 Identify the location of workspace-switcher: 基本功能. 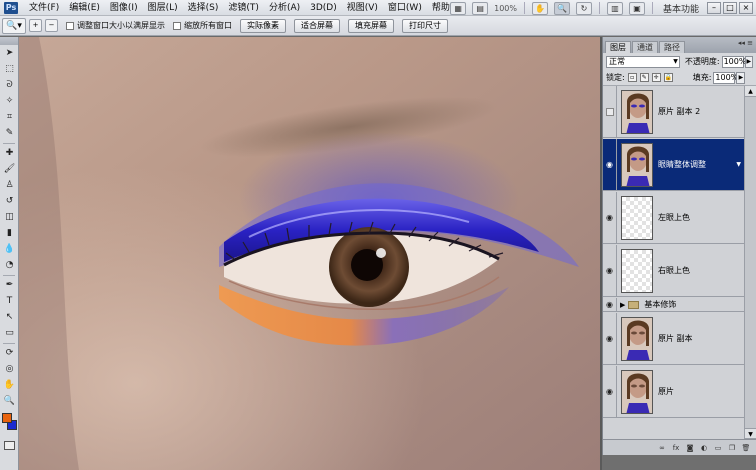
(681, 8).